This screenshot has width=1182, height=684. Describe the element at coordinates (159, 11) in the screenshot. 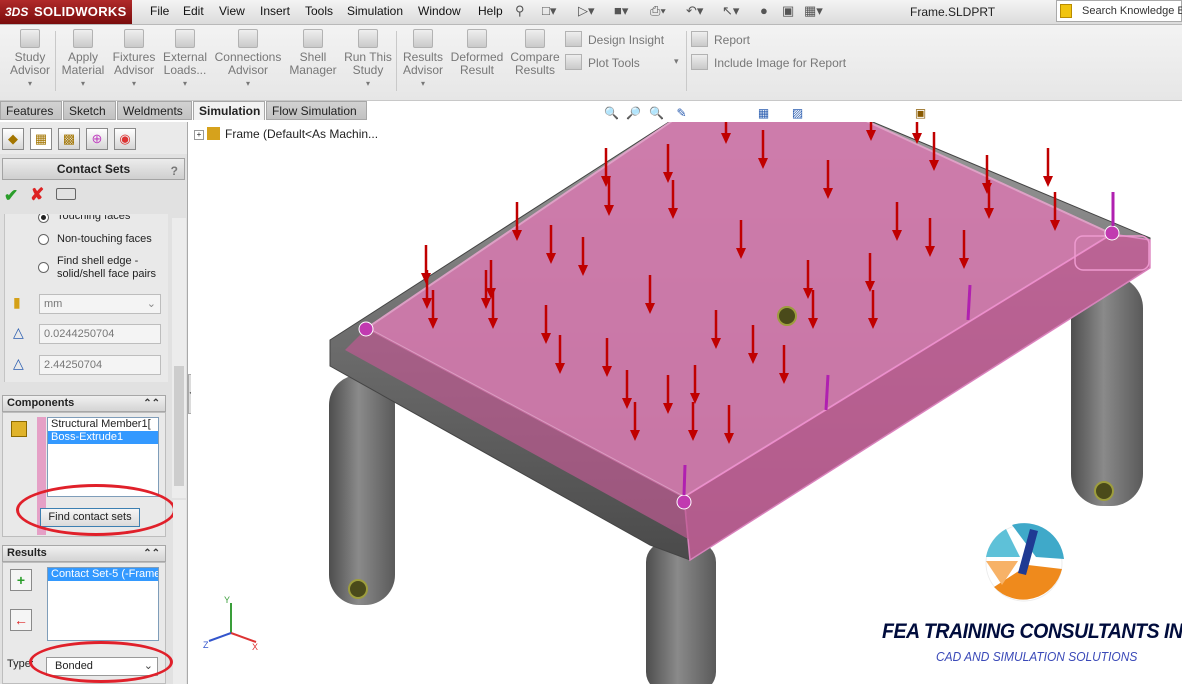

I see `menu-file: File` at that location.